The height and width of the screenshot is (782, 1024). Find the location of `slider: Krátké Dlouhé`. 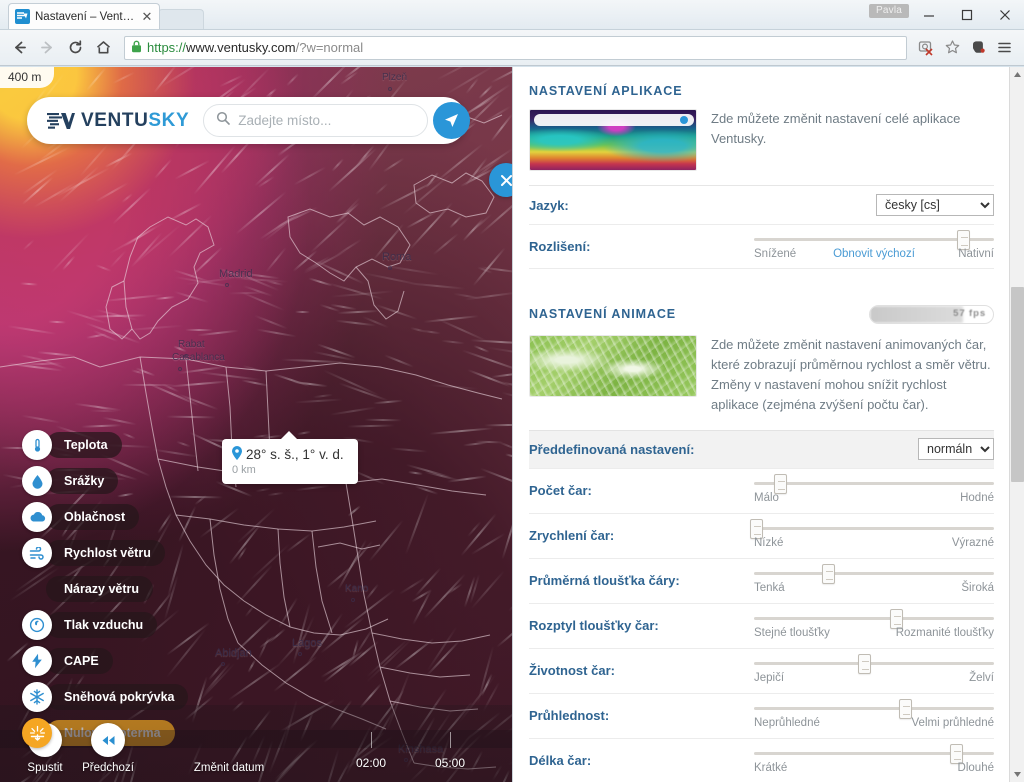

slider: Krátké Dlouhé is located at coordinates (874, 760).